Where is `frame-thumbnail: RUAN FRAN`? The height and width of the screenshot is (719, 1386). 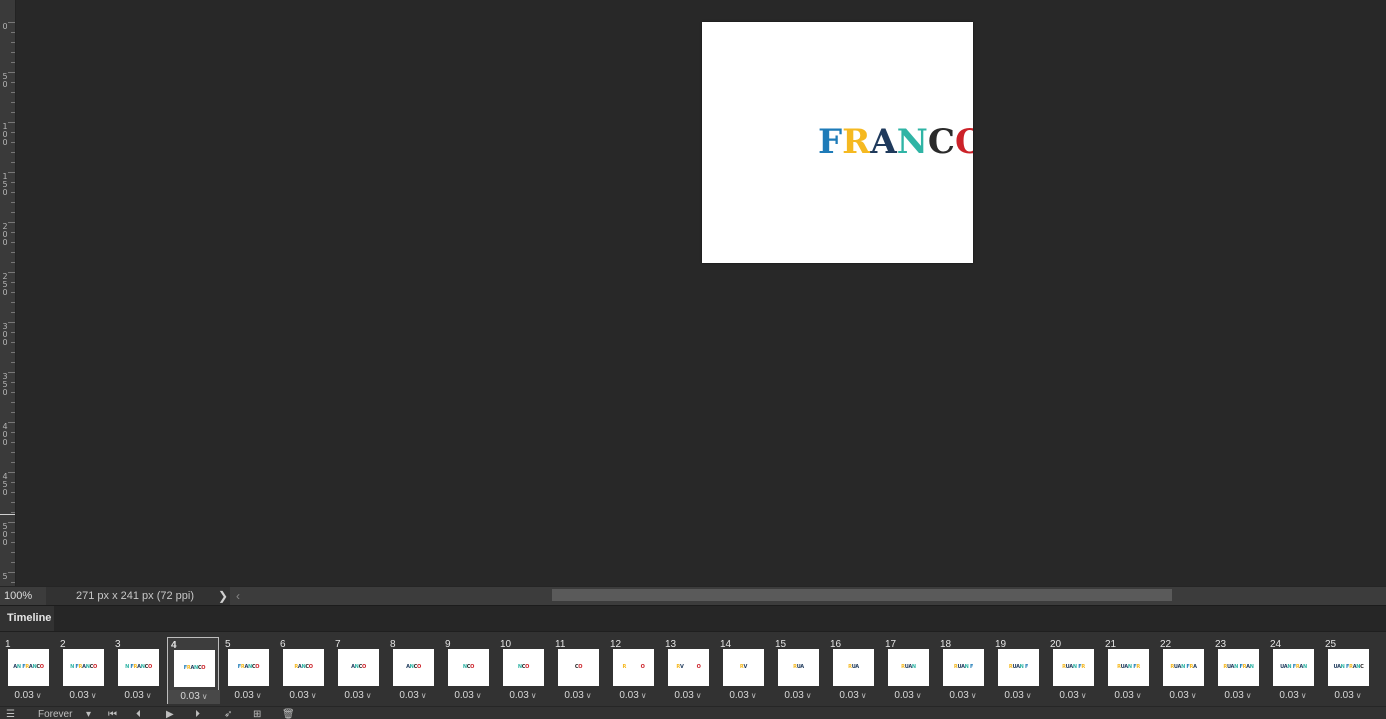
frame-thumbnail: RUAN FRAN is located at coordinates (1238, 667).